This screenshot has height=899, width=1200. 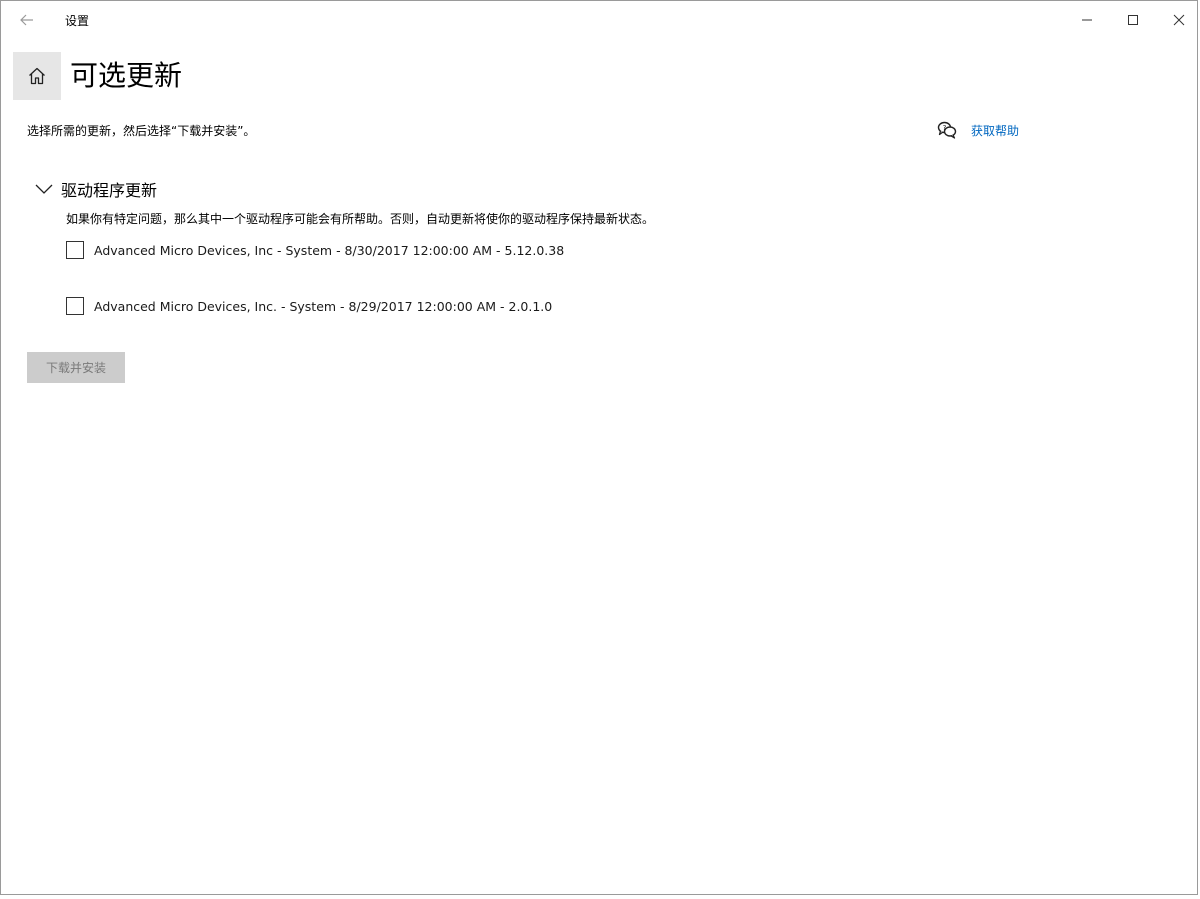 I want to click on chat-help-icon: ?, so click(x=947, y=130).